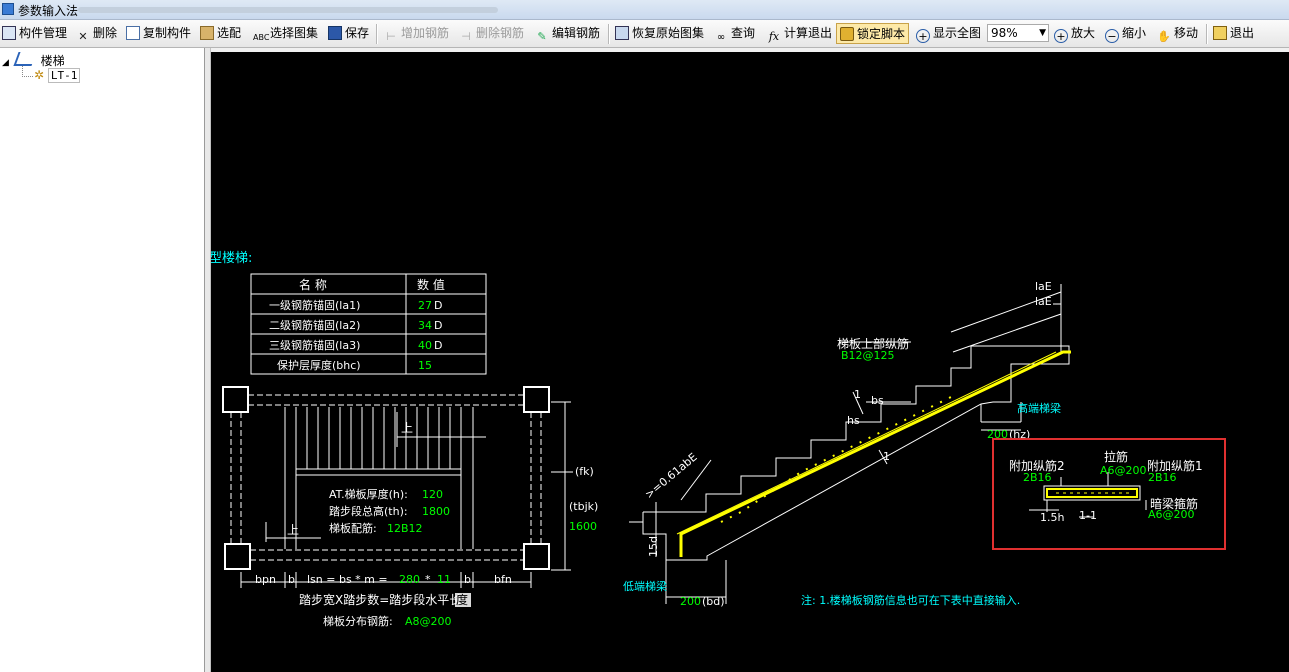 The image size is (1289, 672). I want to click on bs-label: bs, so click(877, 400).